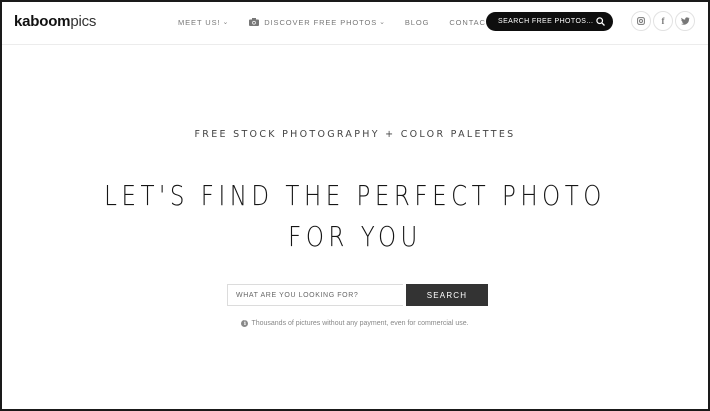 This screenshot has height=411, width=710. What do you see at coordinates (199, 22) in the screenshot?
I see `nav-meet-us-label: MEET US!` at bounding box center [199, 22].